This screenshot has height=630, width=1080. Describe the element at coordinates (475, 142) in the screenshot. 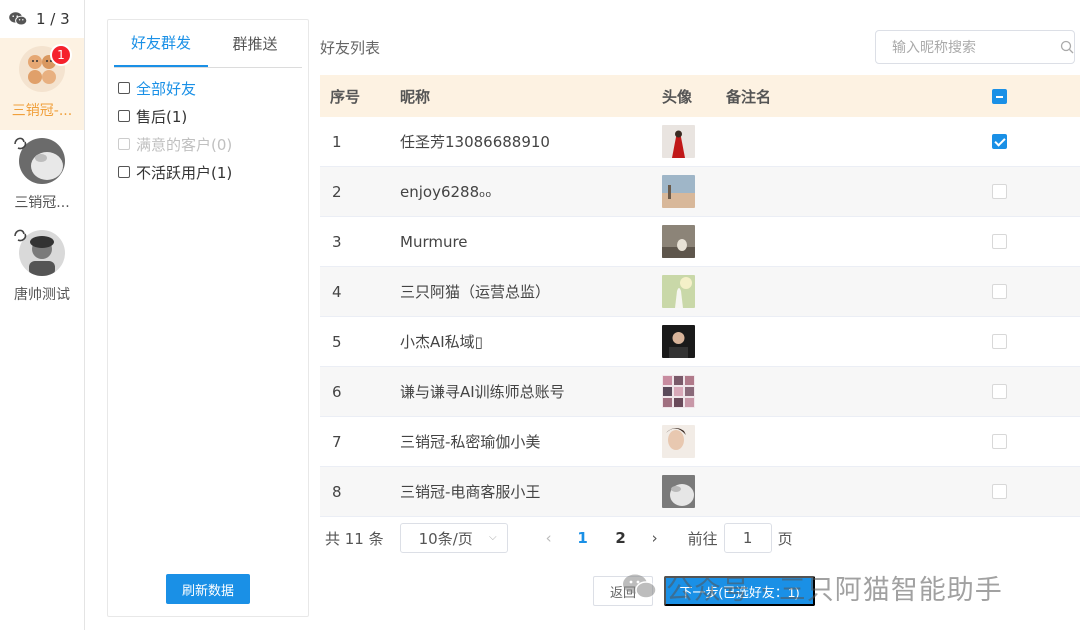

I see `row-nickname: 任圣芳13086688910` at that location.